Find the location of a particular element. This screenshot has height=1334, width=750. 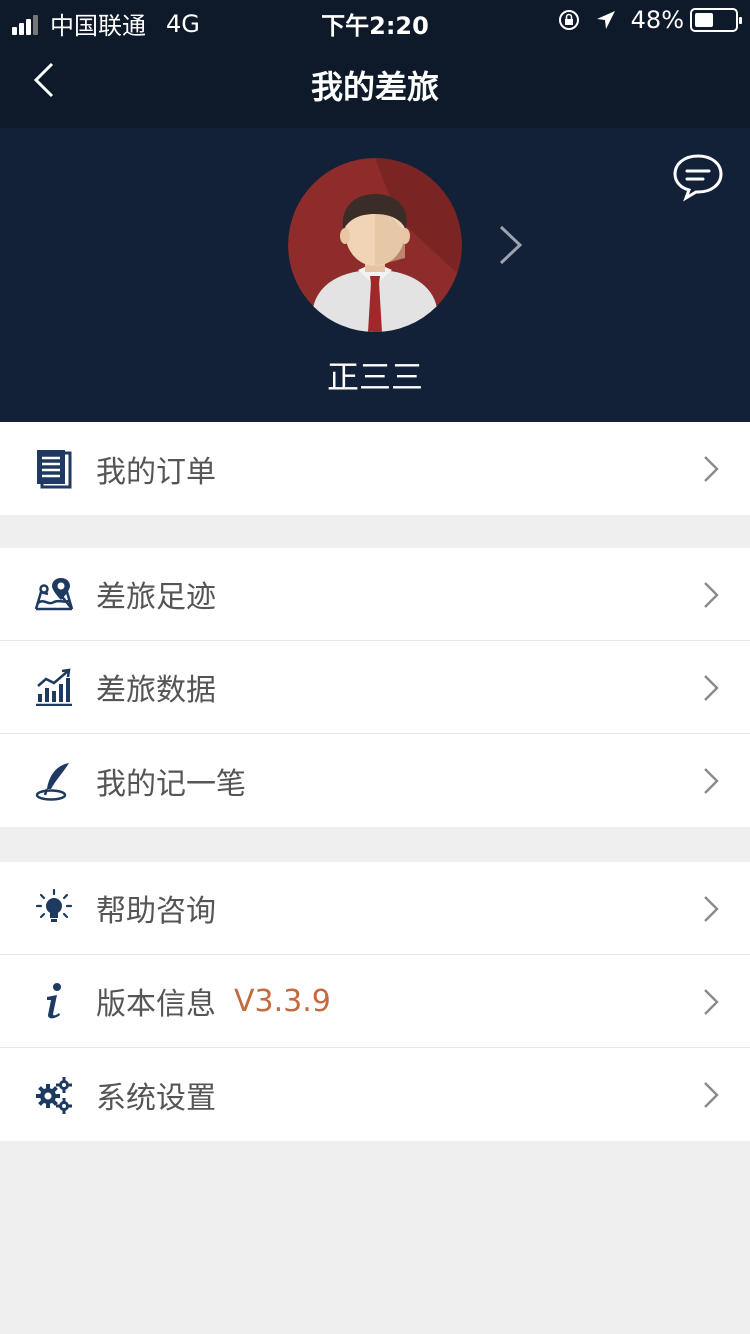

status-bar: 中国联通 4G 下午2:20 48% is located at coordinates (375, 21).